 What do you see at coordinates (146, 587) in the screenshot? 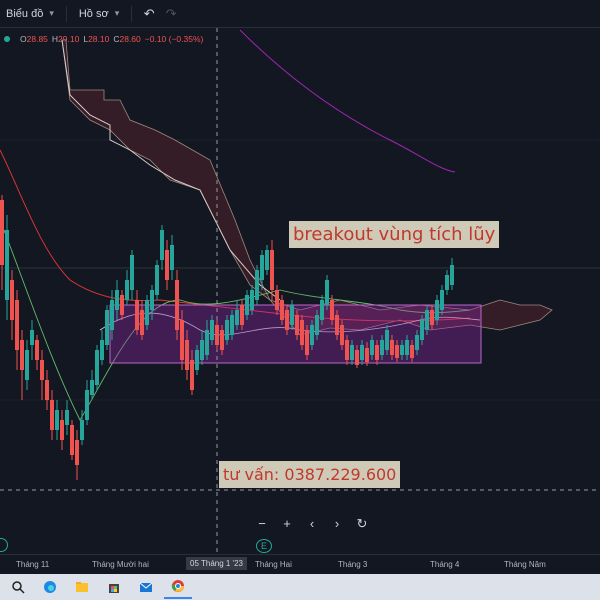
I see `mail-taskbar-button` at bounding box center [146, 587].